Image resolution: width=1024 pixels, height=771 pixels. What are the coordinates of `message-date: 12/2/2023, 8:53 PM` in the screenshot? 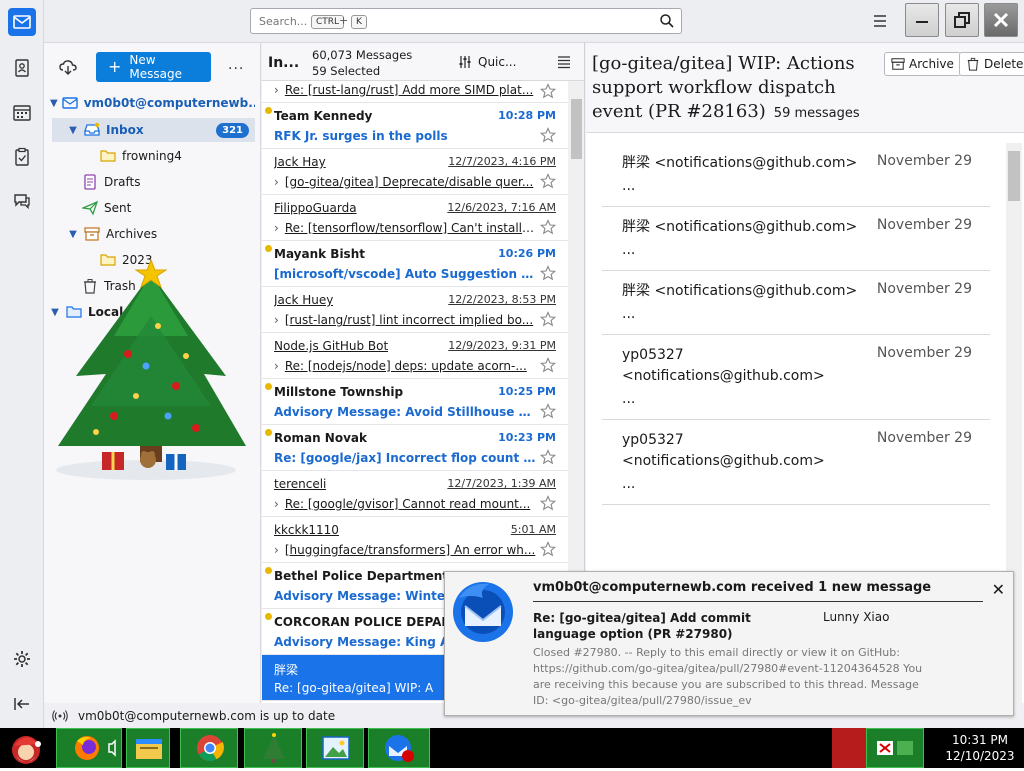 It's located at (502, 299).